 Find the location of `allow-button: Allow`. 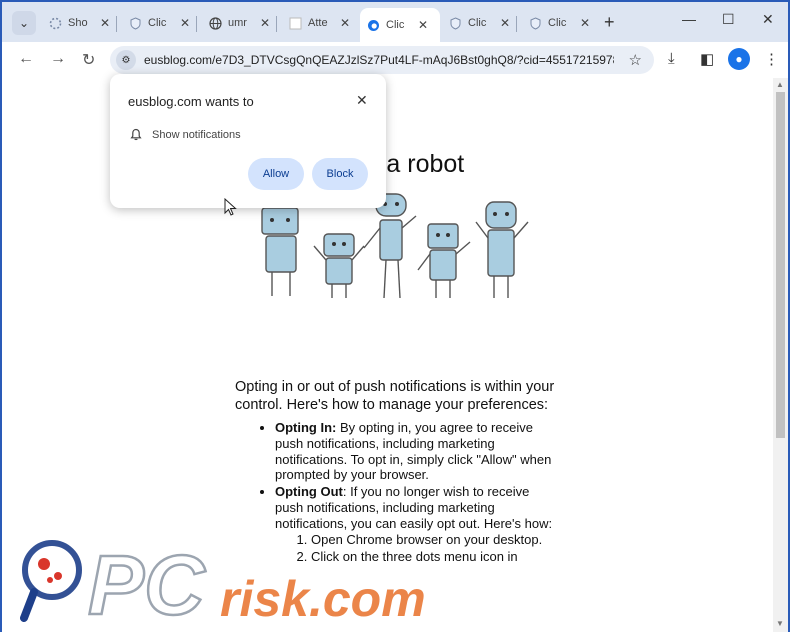

allow-button: Allow is located at coordinates (276, 174).